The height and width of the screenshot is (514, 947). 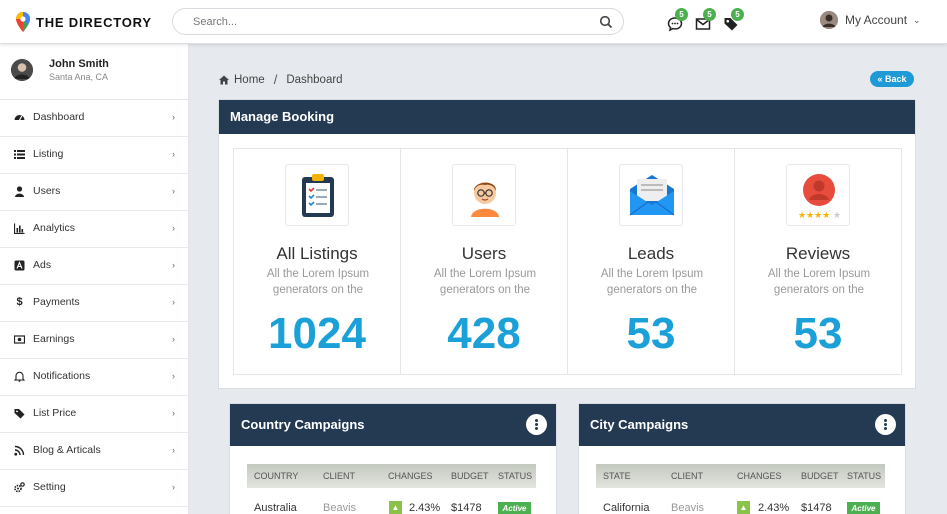 I want to click on sidebar-item-label: Setting, so click(x=49, y=487).